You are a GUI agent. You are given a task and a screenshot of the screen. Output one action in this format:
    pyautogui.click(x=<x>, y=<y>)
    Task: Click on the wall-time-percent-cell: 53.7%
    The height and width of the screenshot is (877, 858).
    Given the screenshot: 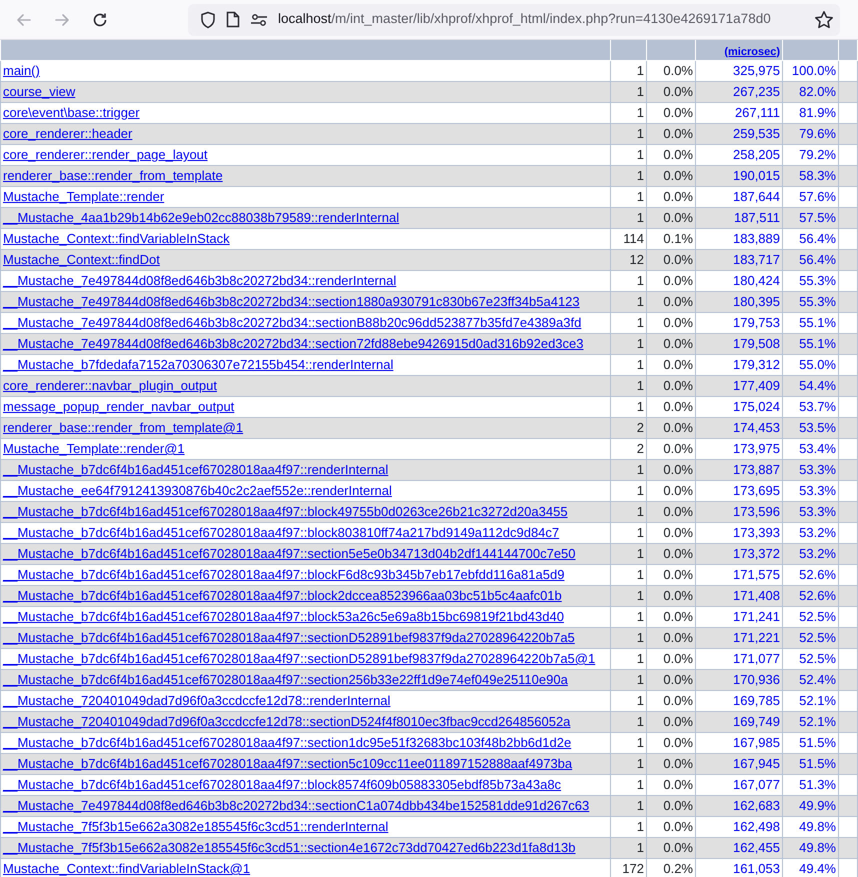 What is the action you would take?
    pyautogui.click(x=810, y=406)
    